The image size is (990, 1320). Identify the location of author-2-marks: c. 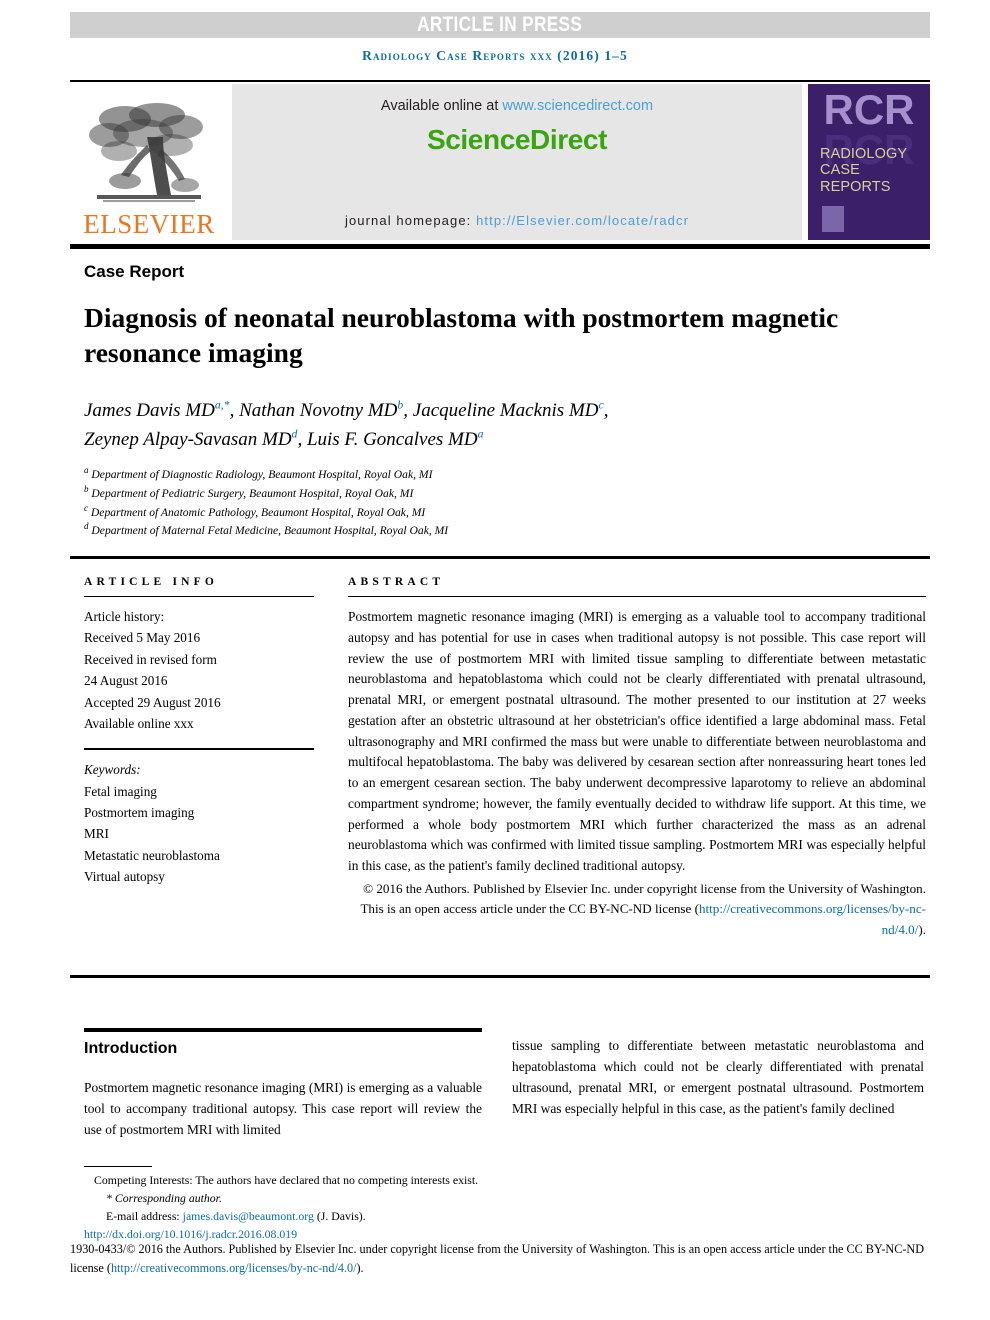
(601, 405).